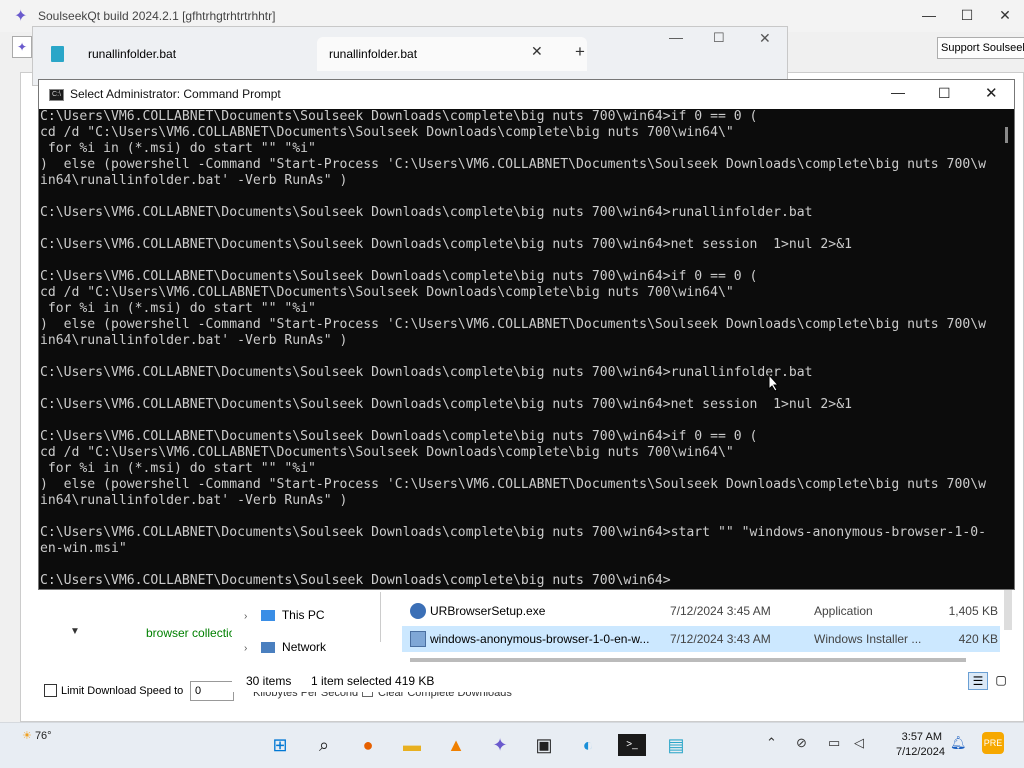 The height and width of the screenshot is (768, 1024). Describe the element at coordinates (75, 631) in the screenshot. I see `tree-expand-icon: ▼` at that location.